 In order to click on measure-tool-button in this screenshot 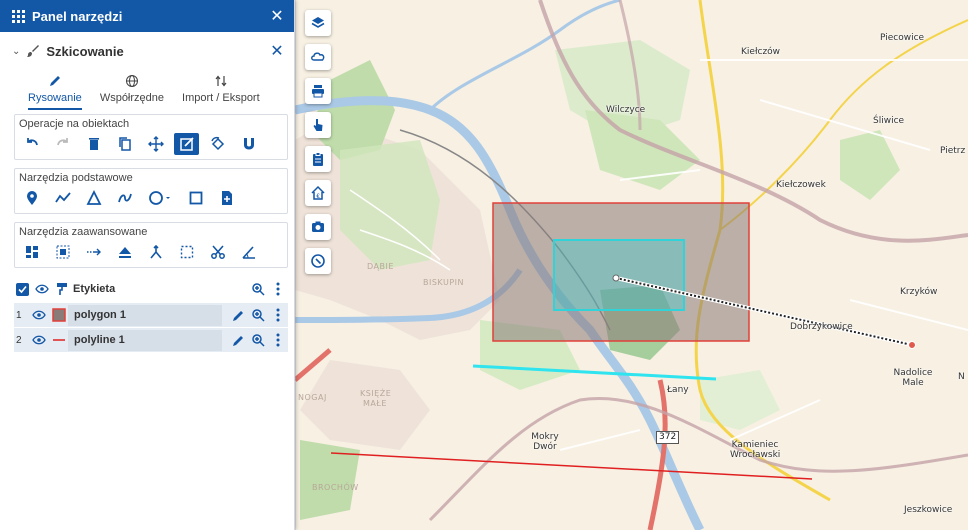, I will do `click(93, 252)`.